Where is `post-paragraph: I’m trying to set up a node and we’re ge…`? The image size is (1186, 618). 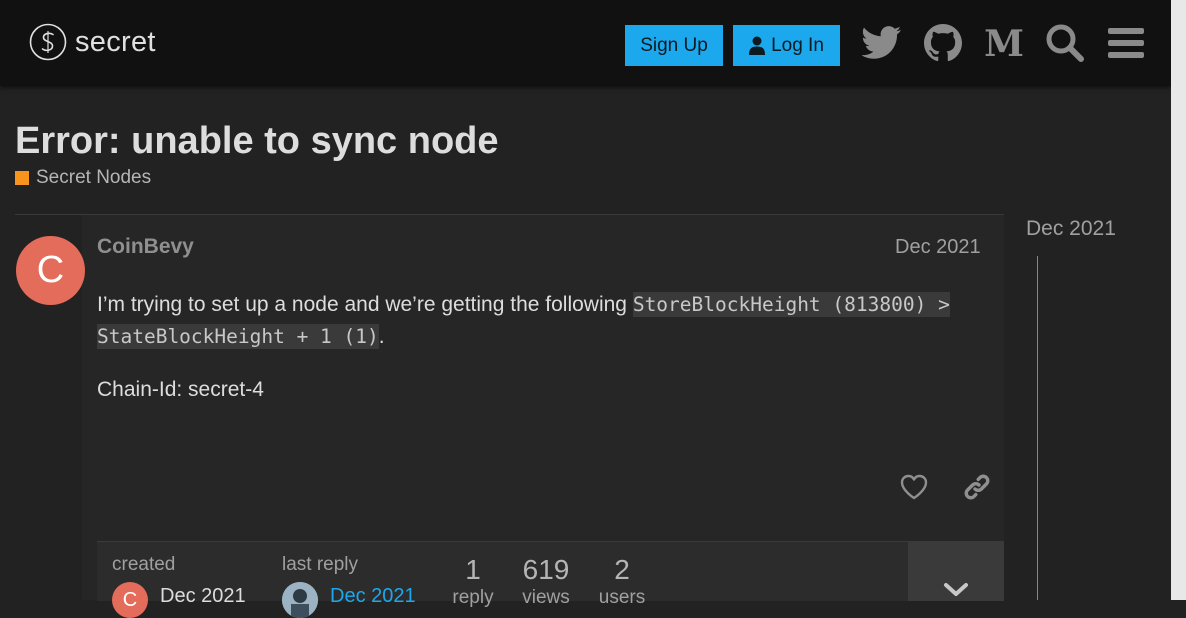 post-paragraph: I’m trying to set up a node and we’re ge… is located at coordinates (544, 321).